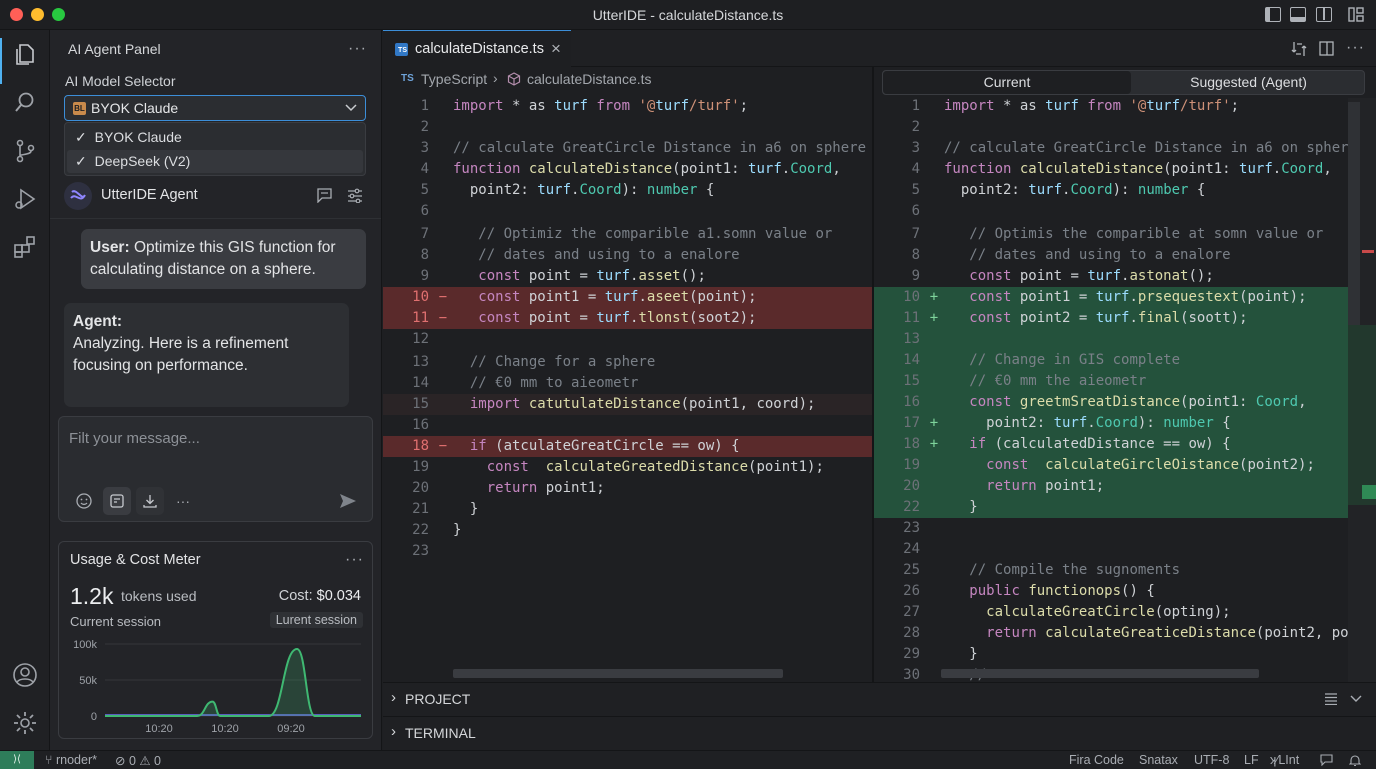  What do you see at coordinates (1111, 318) in the screenshot?
I see `code-line: 11 + const point2 = turf.final(soott);` at bounding box center [1111, 318].